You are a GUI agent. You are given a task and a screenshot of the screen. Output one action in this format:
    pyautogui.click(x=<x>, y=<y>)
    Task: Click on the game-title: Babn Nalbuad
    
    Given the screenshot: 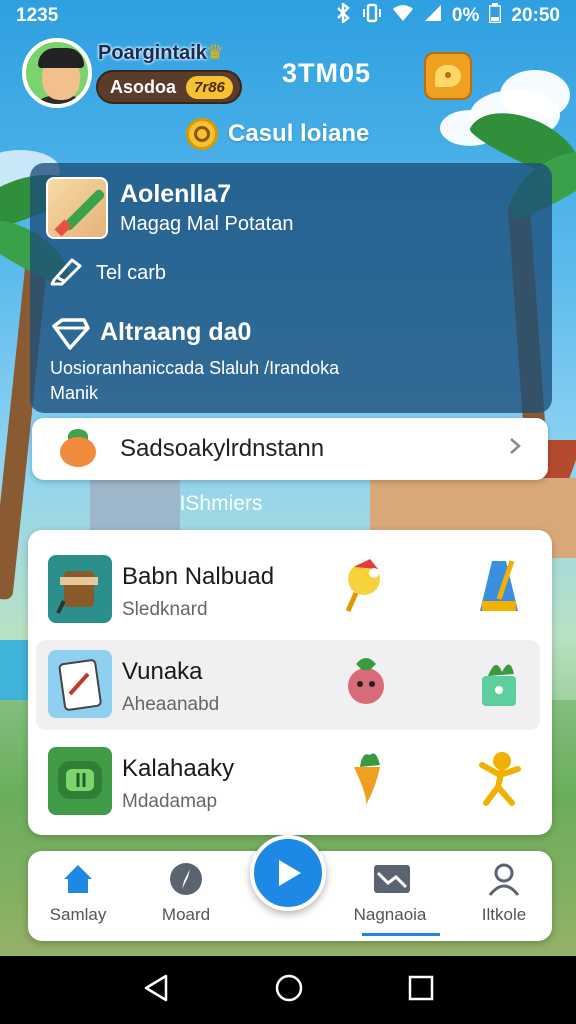 What is the action you would take?
    pyautogui.click(x=198, y=576)
    